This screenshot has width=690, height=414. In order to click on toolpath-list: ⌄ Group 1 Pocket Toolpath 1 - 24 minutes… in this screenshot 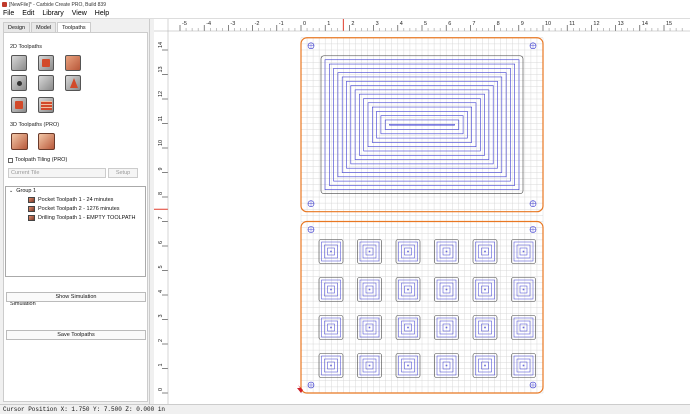, I will do `click(75, 231)`.